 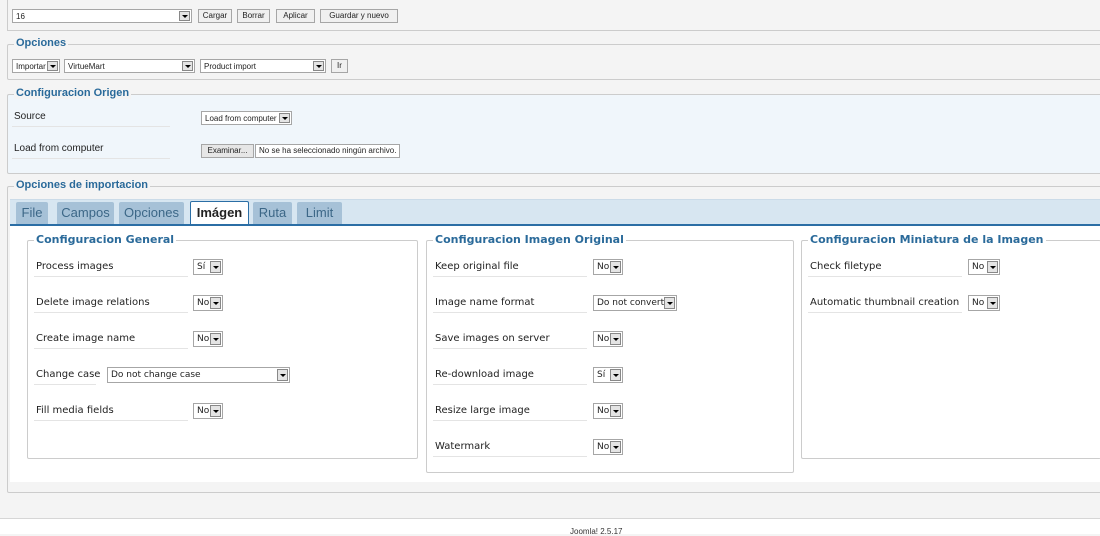 I want to click on image-name-format-value: Do not convert, so click(x=631, y=303).